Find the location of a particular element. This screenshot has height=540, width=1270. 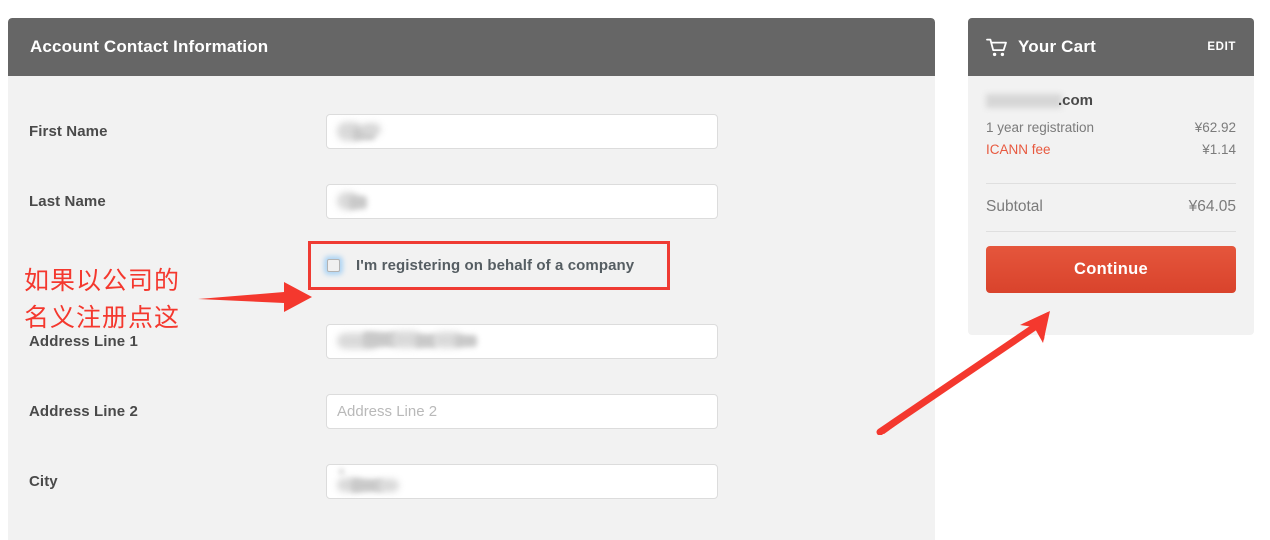

cart-divider is located at coordinates (1111, 231).